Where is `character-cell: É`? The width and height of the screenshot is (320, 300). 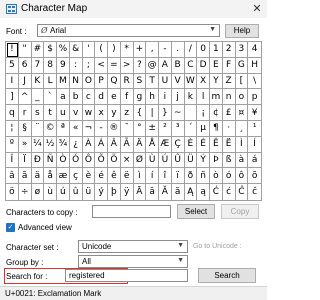
character-cell: É is located at coordinates (203, 144).